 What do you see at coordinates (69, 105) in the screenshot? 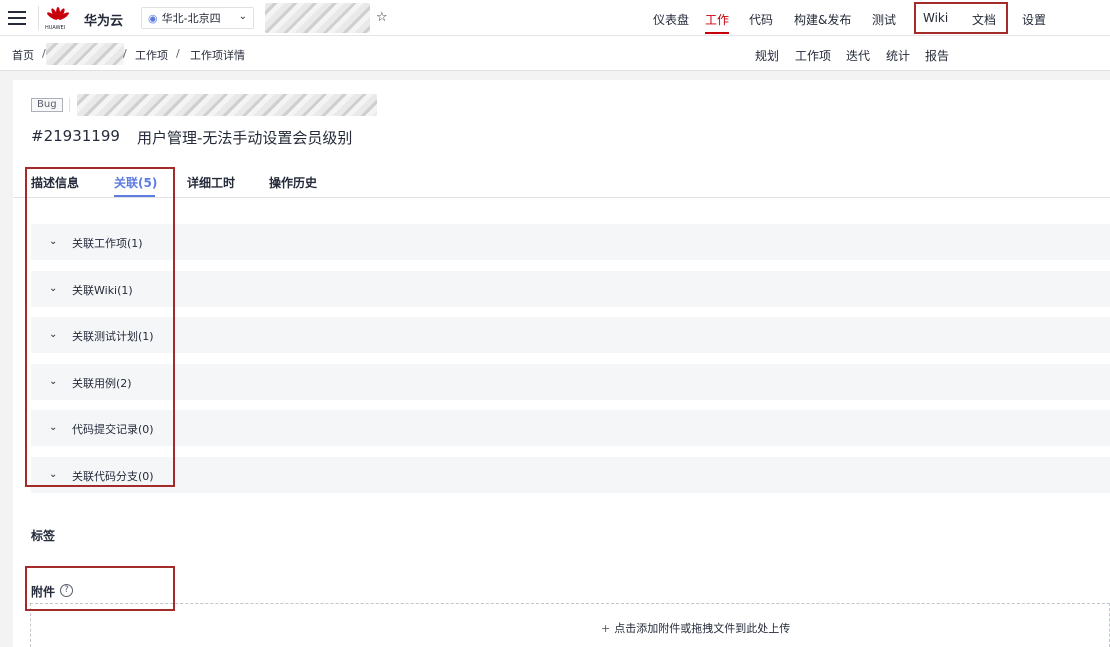
I see `badge-divider` at bounding box center [69, 105].